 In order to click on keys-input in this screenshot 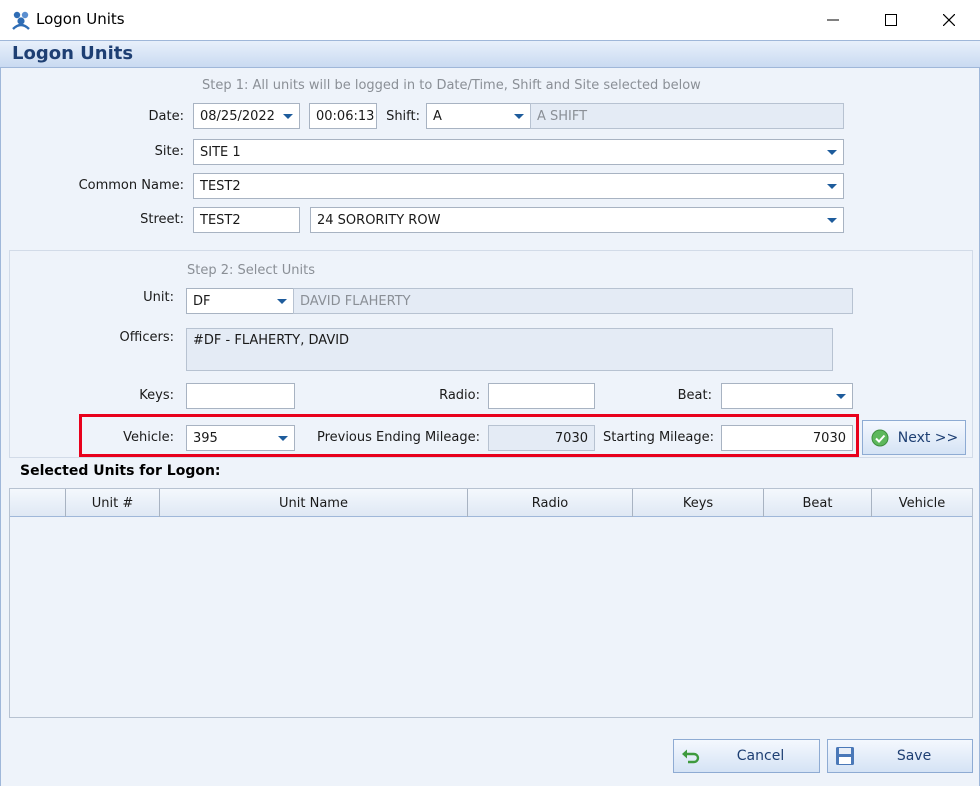, I will do `click(240, 396)`.